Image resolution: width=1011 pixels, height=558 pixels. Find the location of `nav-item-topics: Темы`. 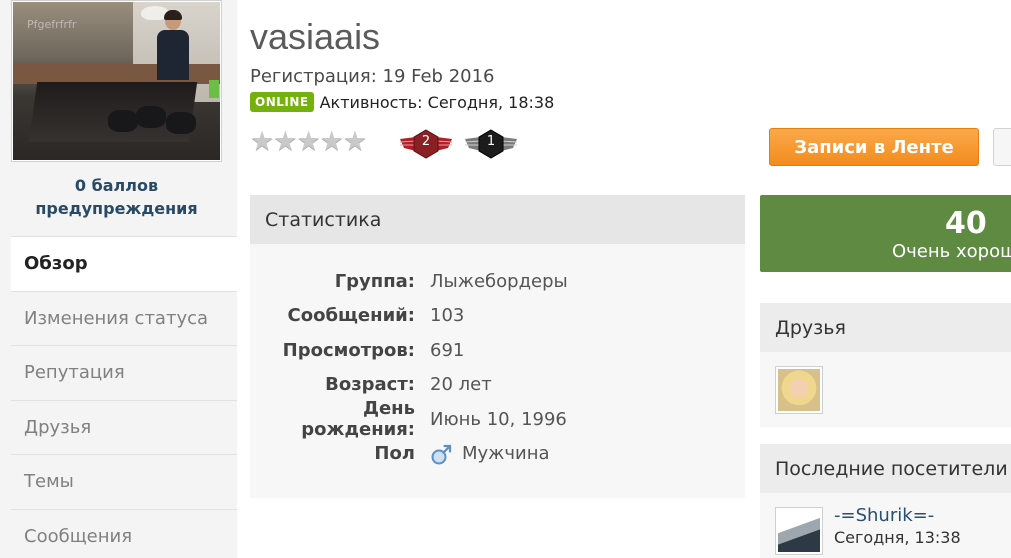

nav-item-topics: Темы is located at coordinates (124, 481).